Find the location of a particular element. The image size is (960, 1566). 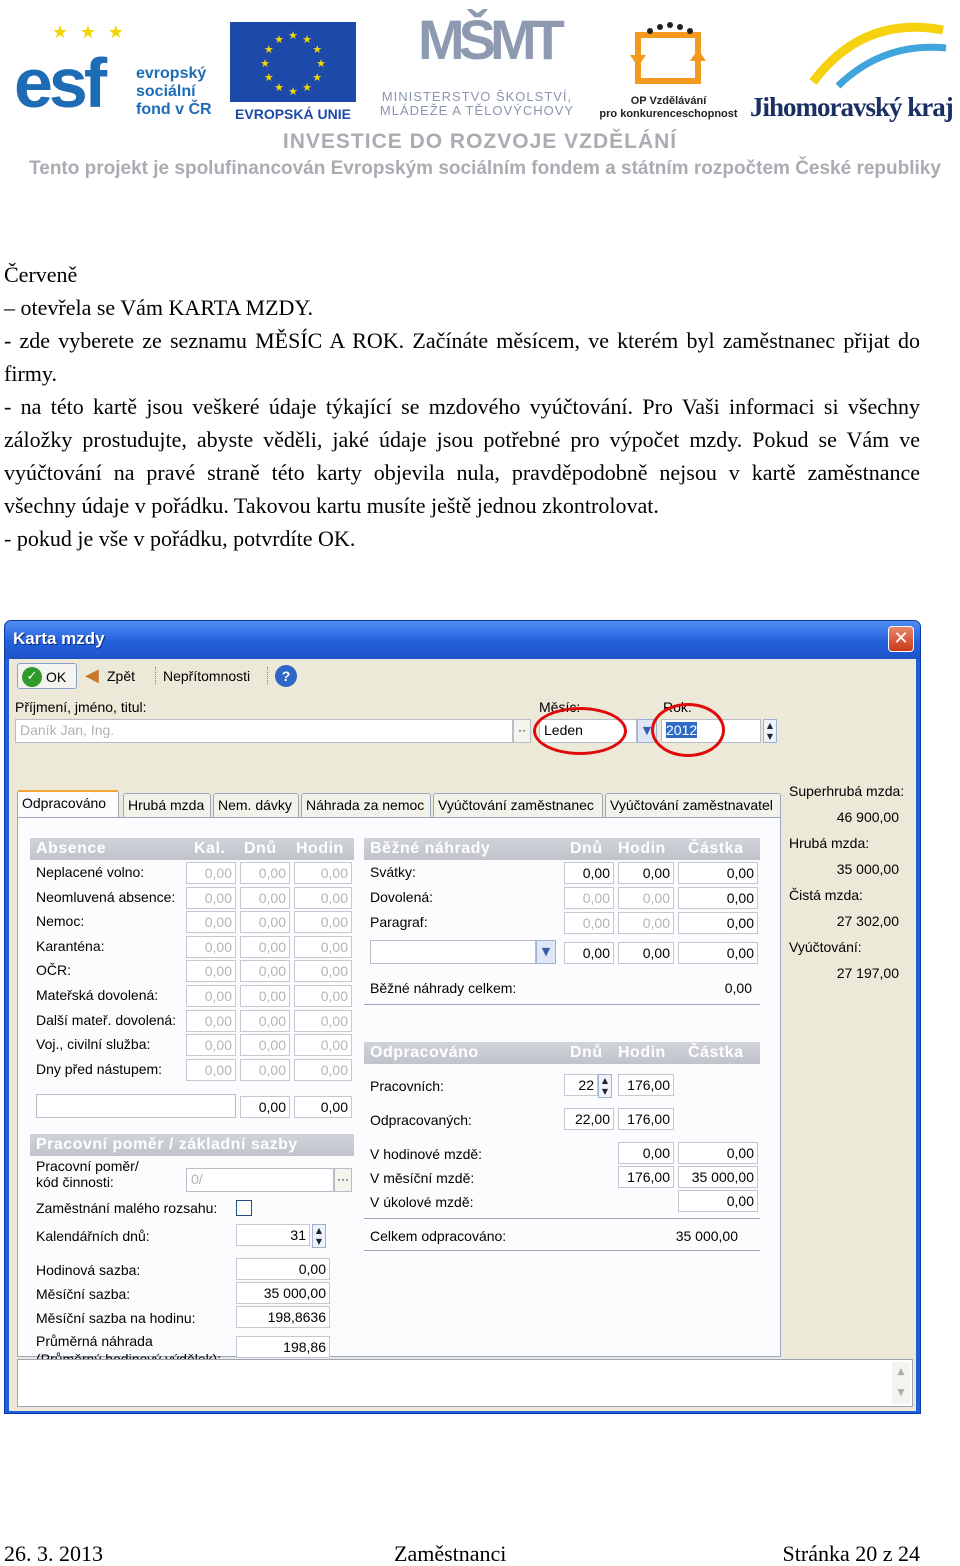

nahrady-col-dnu: Dnů is located at coordinates (586, 848).